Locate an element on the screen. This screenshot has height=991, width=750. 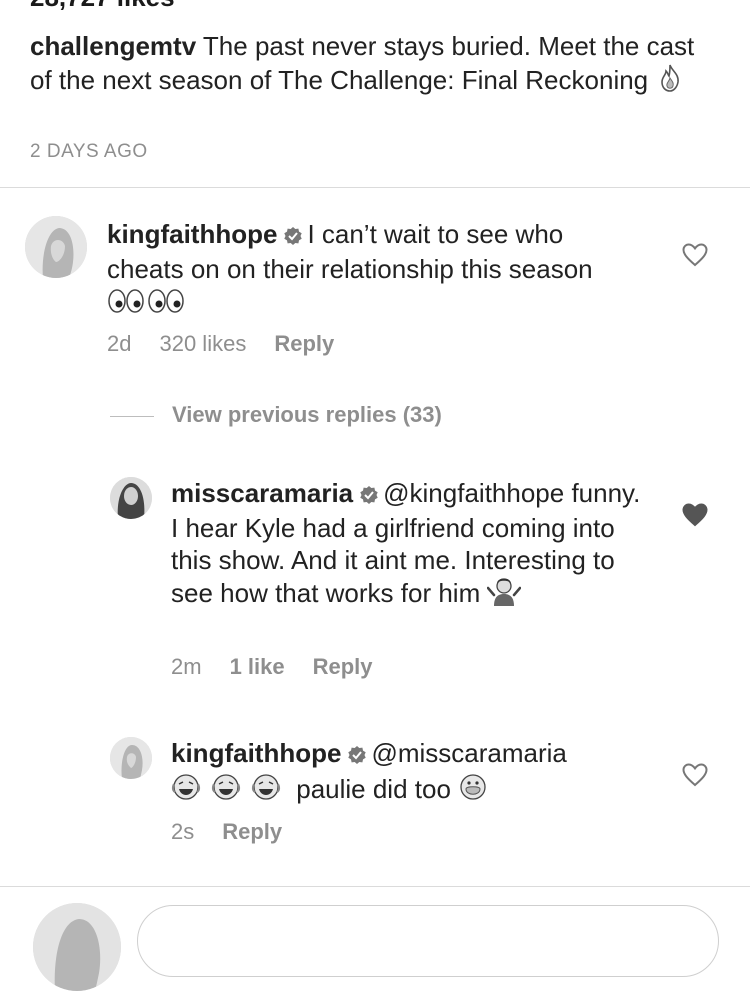
reply-time: 2s is located at coordinates (183, 831).